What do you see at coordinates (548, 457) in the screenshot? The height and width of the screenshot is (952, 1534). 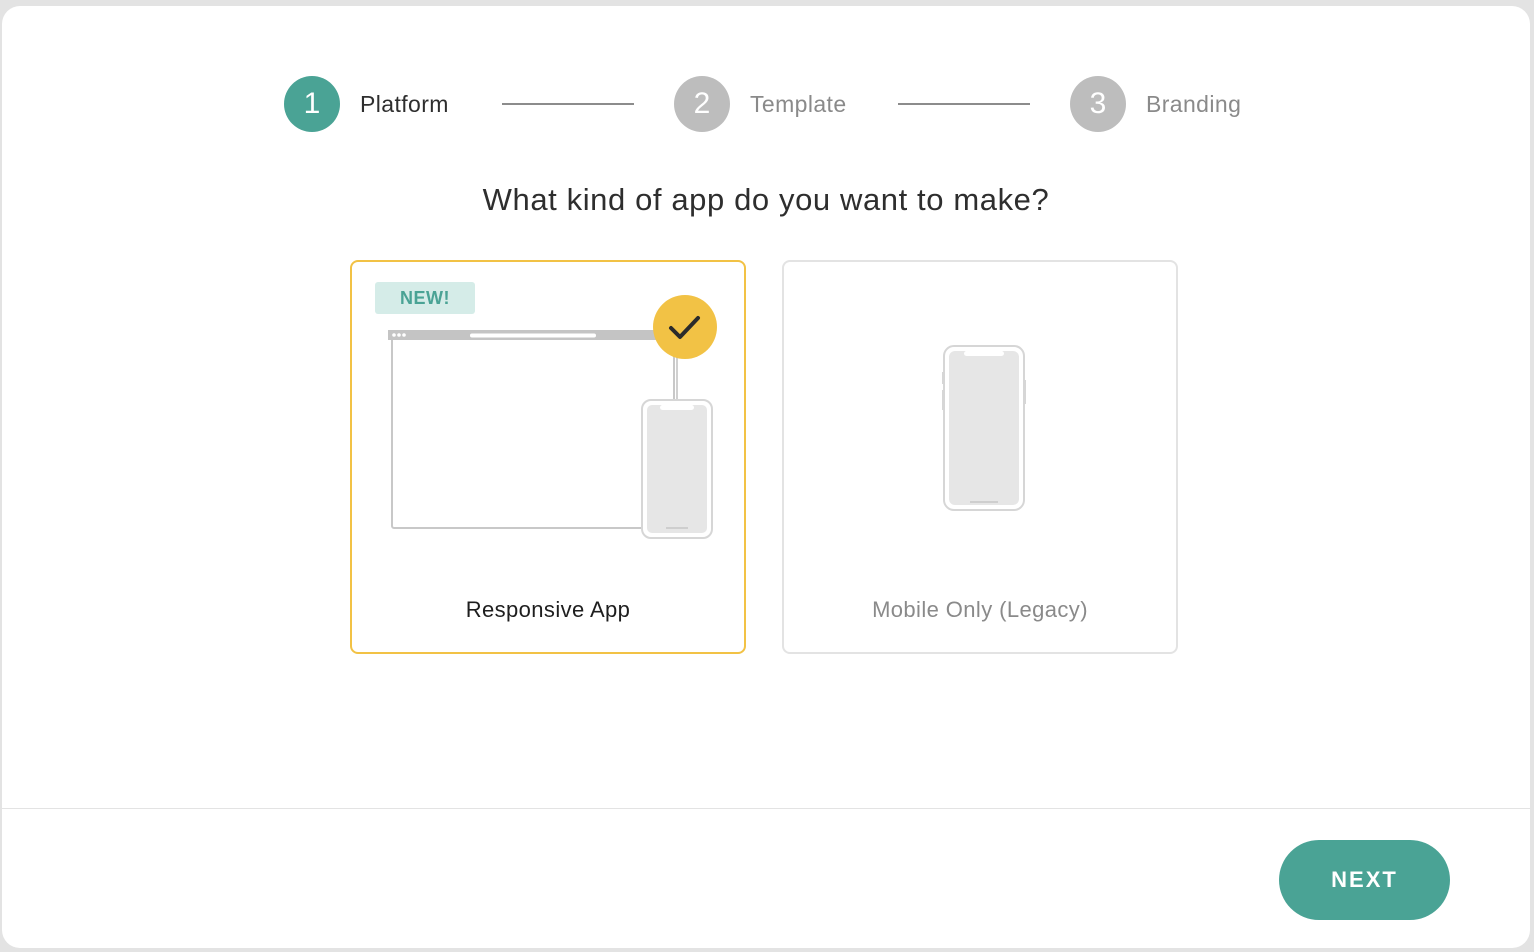 I see `responsive-app-option-card: NEW! Responsive App` at bounding box center [548, 457].